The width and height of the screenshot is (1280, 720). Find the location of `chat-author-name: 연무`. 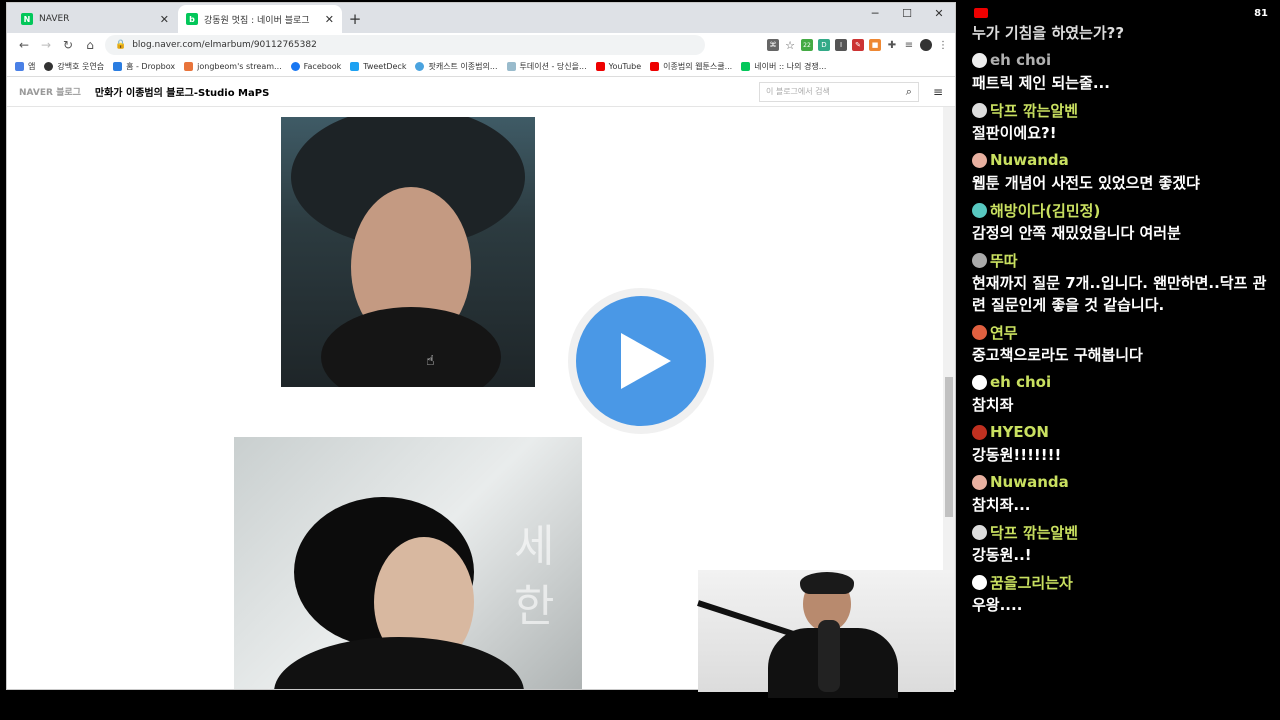

chat-author-name: 연무 is located at coordinates (1004, 332).